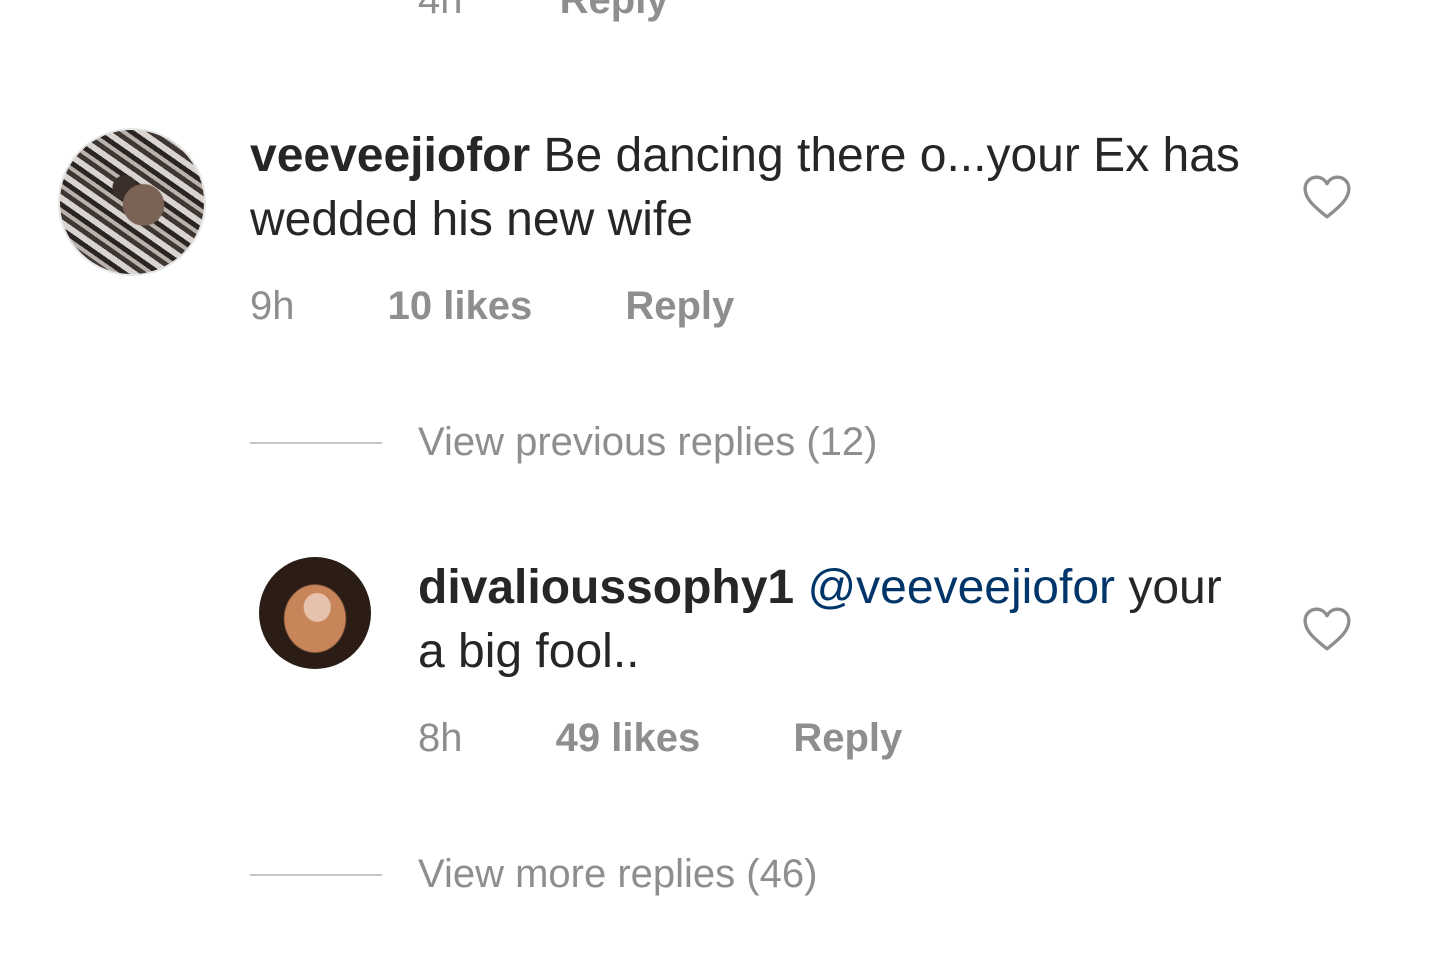  What do you see at coordinates (132, 202) in the screenshot?
I see `avatar-veeveejiofor` at bounding box center [132, 202].